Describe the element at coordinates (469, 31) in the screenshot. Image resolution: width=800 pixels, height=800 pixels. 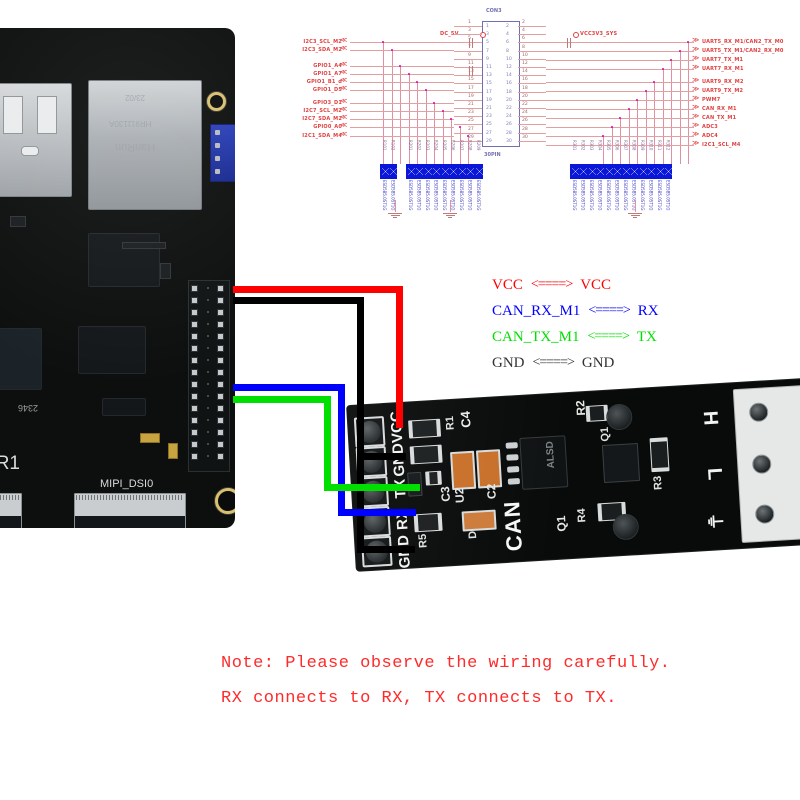
I see `pin-number-outer: 3` at that location.